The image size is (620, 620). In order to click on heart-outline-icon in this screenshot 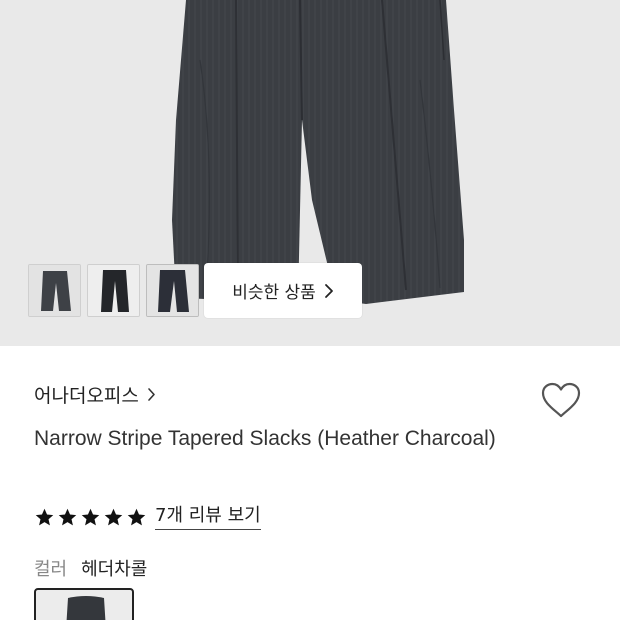, I will do `click(561, 400)`.